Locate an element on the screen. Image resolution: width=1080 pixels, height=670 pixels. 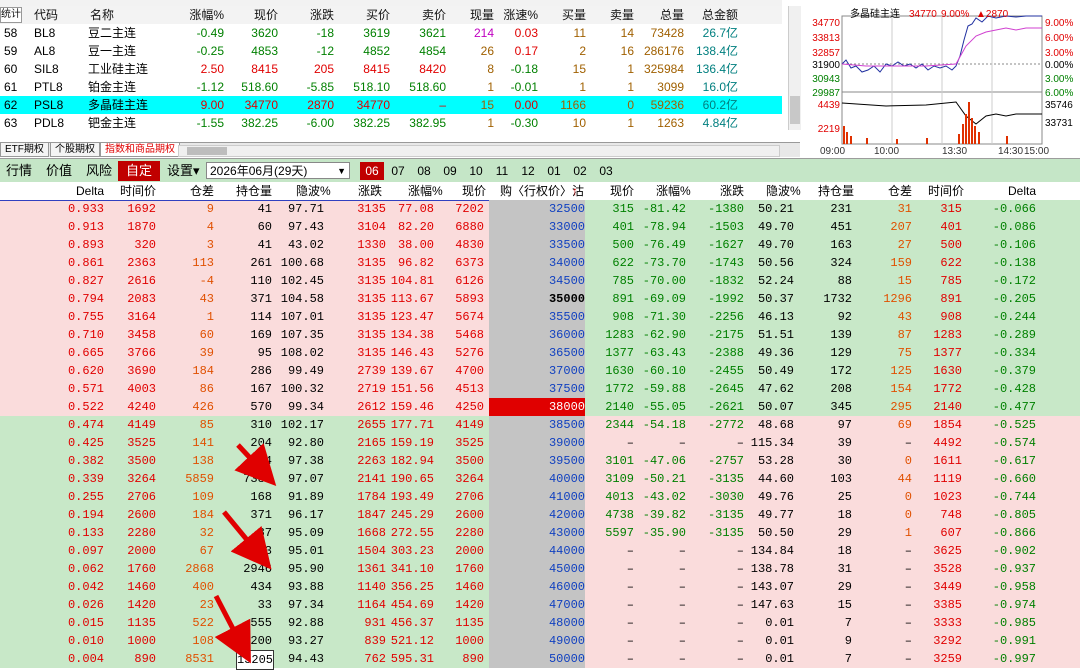
strike-cell: 34500 is located at coordinates (537, 281).